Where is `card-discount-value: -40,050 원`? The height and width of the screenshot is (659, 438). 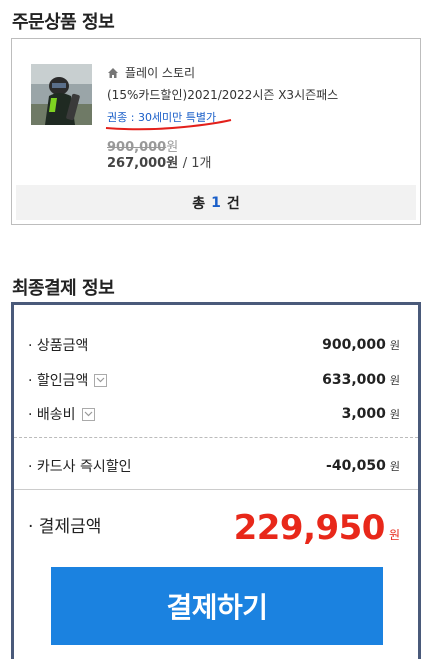 card-discount-value: -40,050 원 is located at coordinates (363, 466).